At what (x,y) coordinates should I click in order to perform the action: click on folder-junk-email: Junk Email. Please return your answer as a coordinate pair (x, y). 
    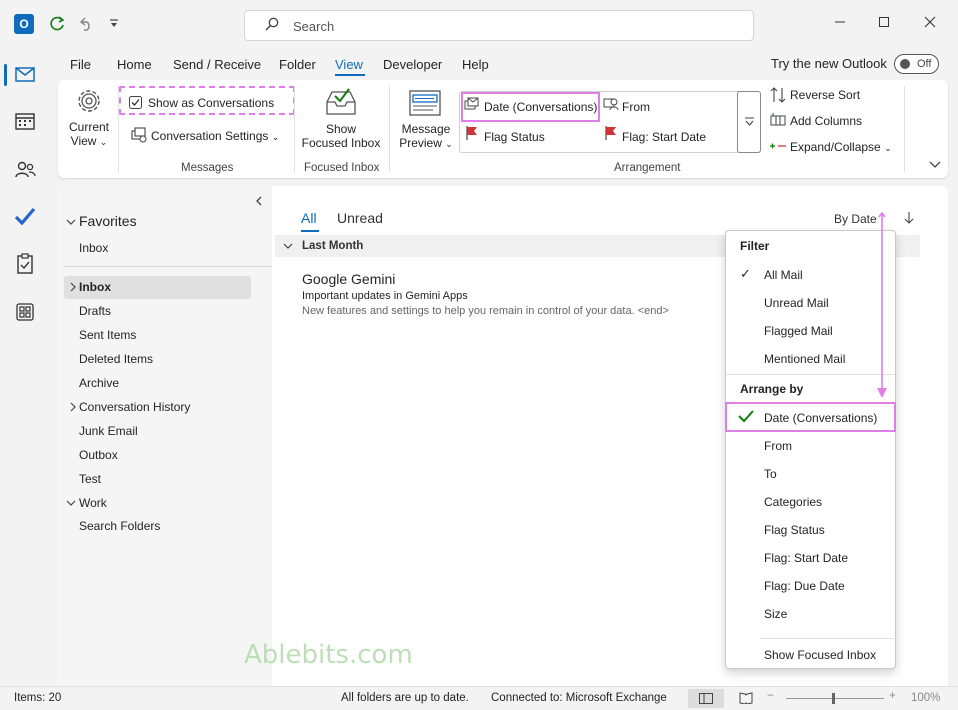
    Looking at the image, I should click on (108, 431).